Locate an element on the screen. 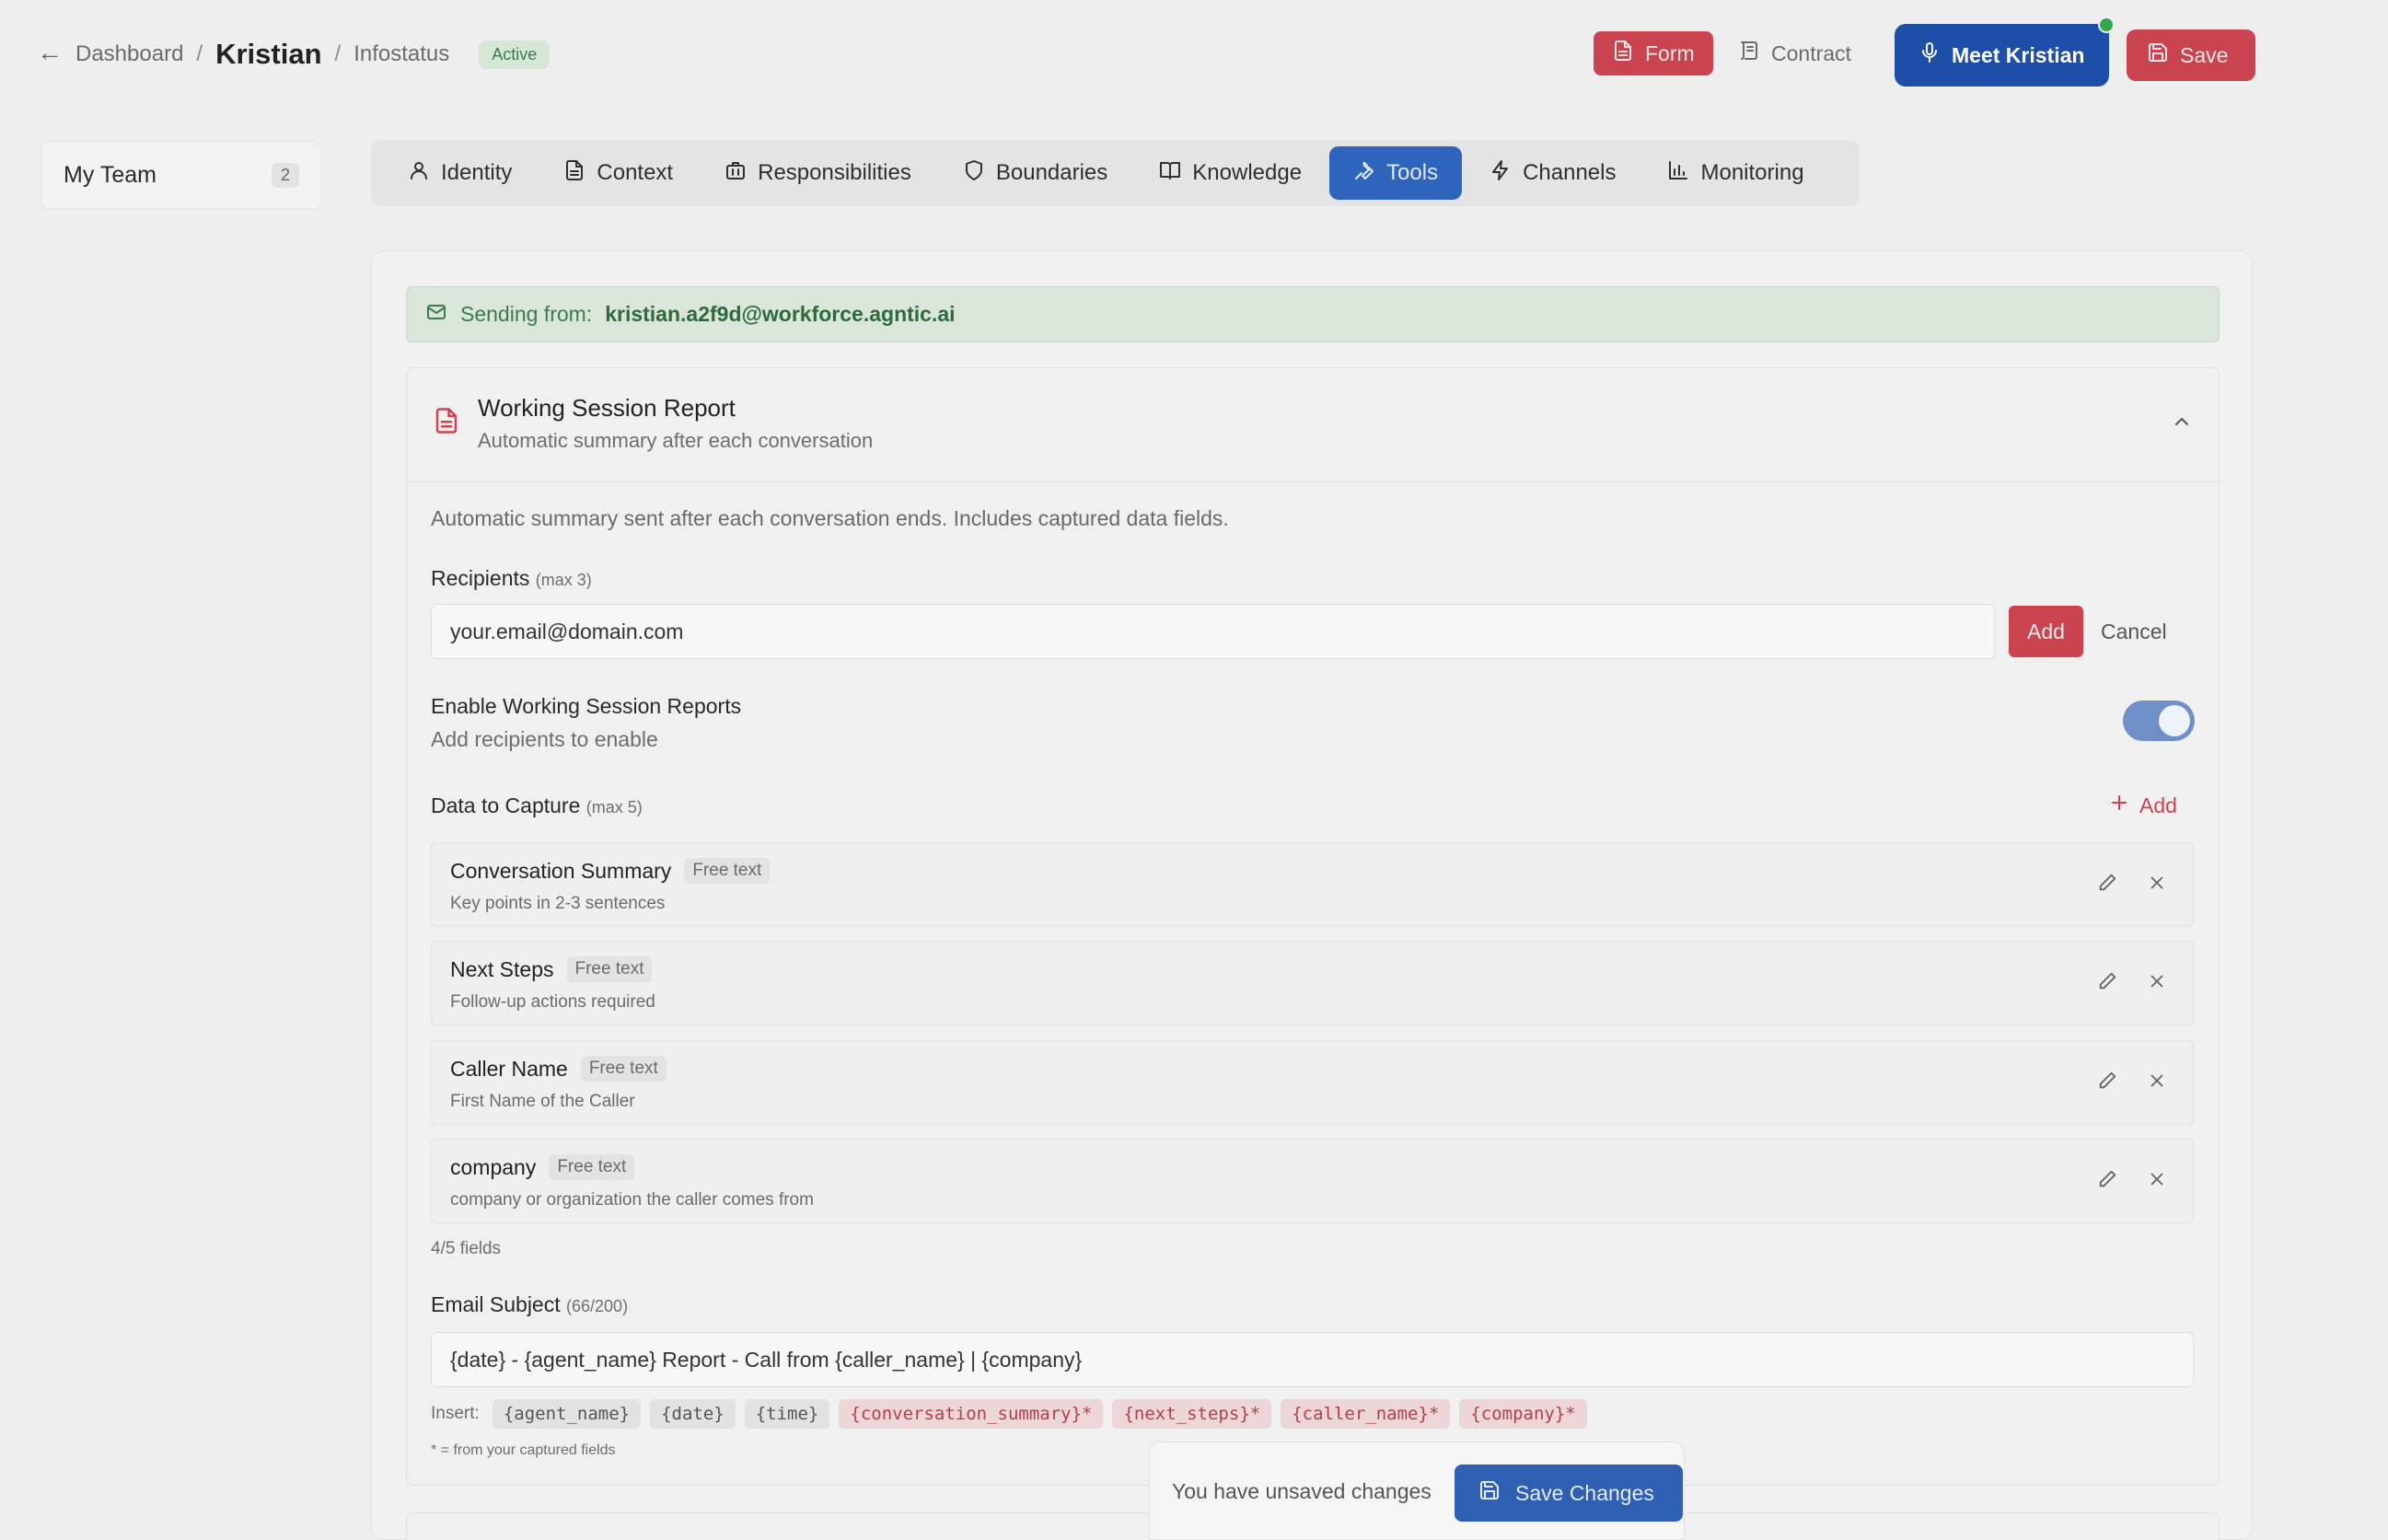 The width and height of the screenshot is (2388, 1540). insert-token-captured: {next_steps}* is located at coordinates (1192, 1414).